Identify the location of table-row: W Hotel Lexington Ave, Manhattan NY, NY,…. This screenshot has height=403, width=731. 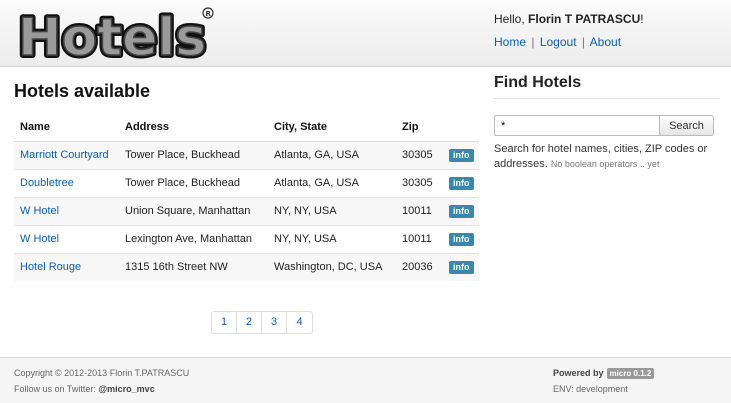
(246, 238).